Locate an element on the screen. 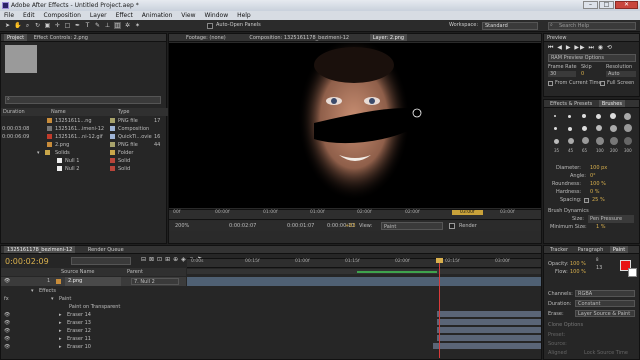 The height and width of the screenshot is (360, 640). rotate-tool-icon: ↻ is located at coordinates (37, 25).